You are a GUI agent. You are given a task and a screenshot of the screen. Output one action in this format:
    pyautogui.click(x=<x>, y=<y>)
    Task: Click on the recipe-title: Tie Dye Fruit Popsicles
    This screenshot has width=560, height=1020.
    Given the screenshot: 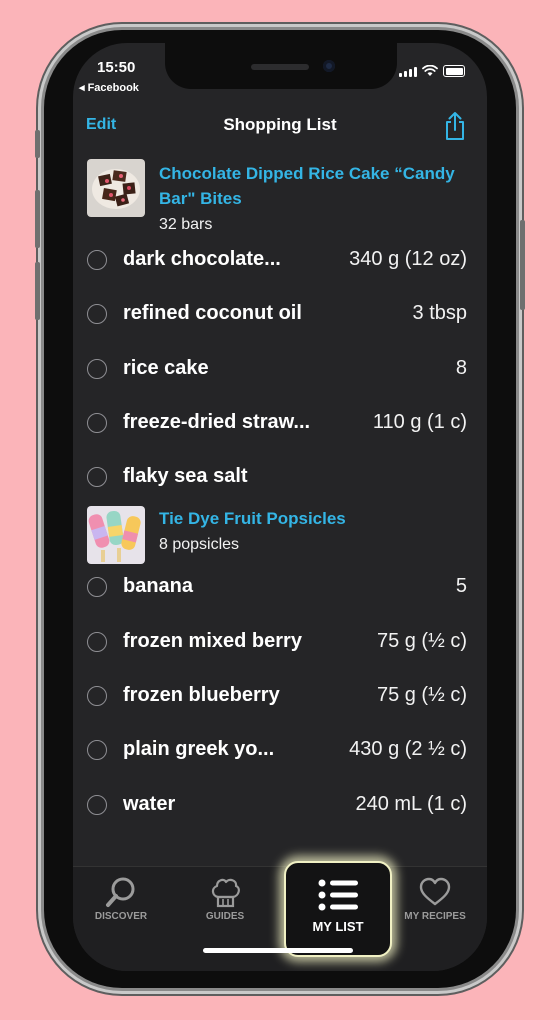 What is the action you would take?
    pyautogui.click(x=252, y=518)
    